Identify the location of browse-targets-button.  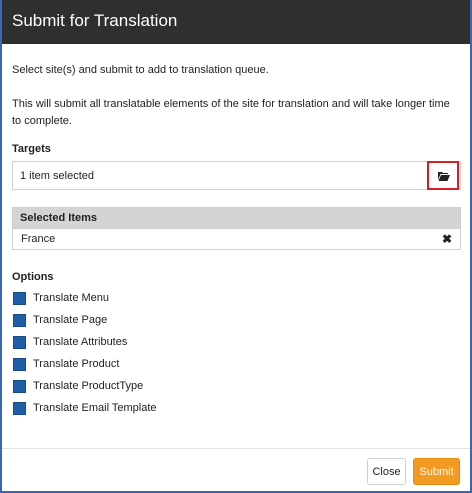
(443, 175).